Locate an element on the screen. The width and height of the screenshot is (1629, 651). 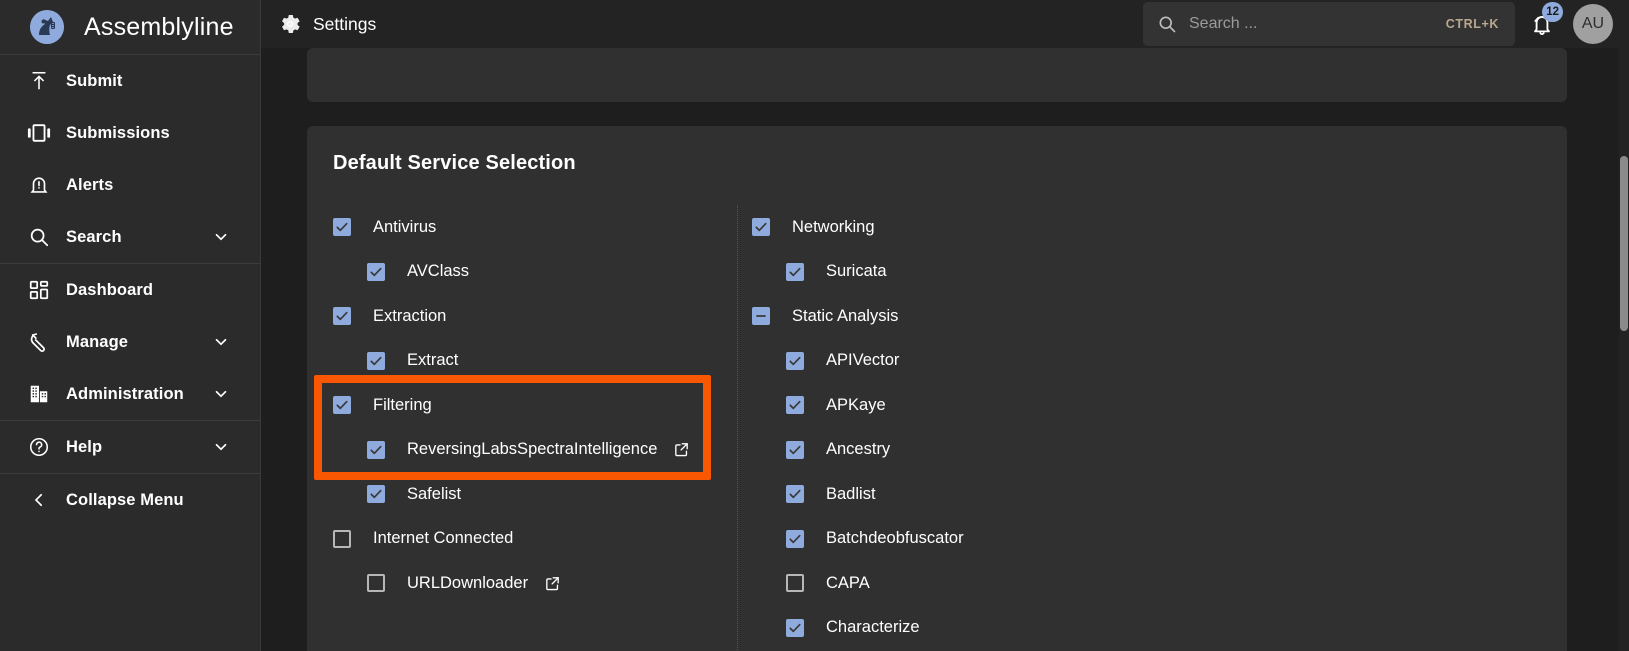
checkbox-characterize is located at coordinates (795, 627).